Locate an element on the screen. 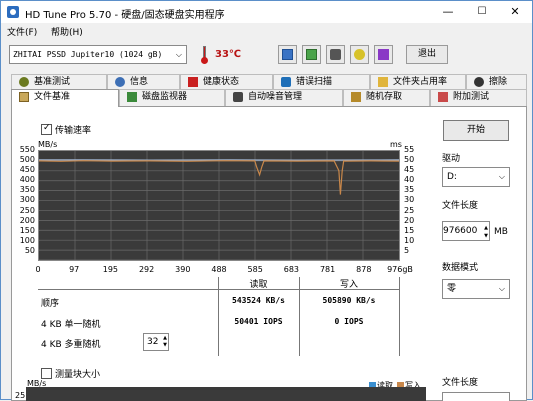 Image resolution: width=533 pixels, height=401 pixels. app-icon is located at coordinates (13, 12).